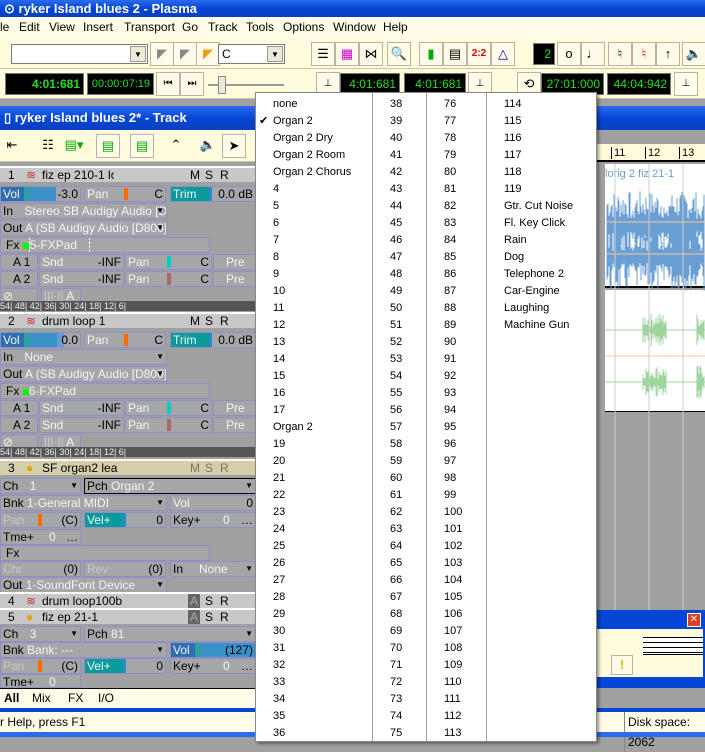 This screenshot has height=752, width=705. Describe the element at coordinates (450, 478) in the screenshot. I see `menu-item: 98` at that location.